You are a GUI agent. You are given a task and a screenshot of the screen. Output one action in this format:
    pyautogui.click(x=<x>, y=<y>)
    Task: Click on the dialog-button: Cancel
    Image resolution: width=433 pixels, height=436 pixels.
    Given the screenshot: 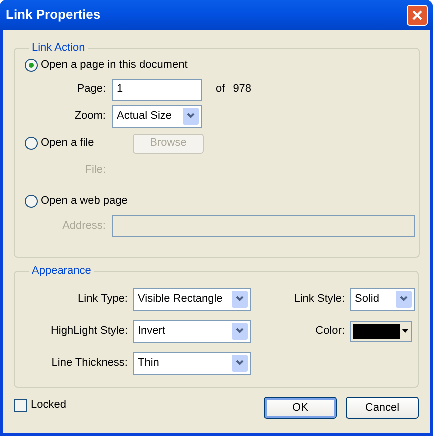 What is the action you would take?
    pyautogui.click(x=382, y=408)
    